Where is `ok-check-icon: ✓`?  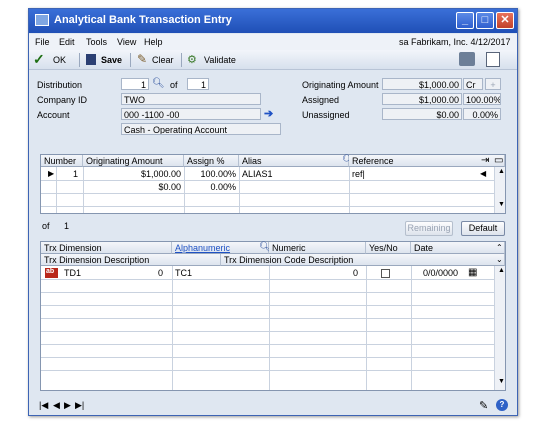
ok-check-icon: ✓ is located at coordinates (39, 59).